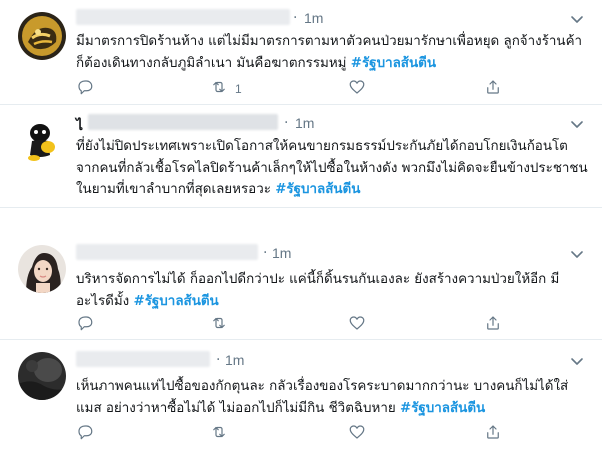  Describe the element at coordinates (80, 126) in the screenshot. I see `display-name-initial: ไ` at that location.